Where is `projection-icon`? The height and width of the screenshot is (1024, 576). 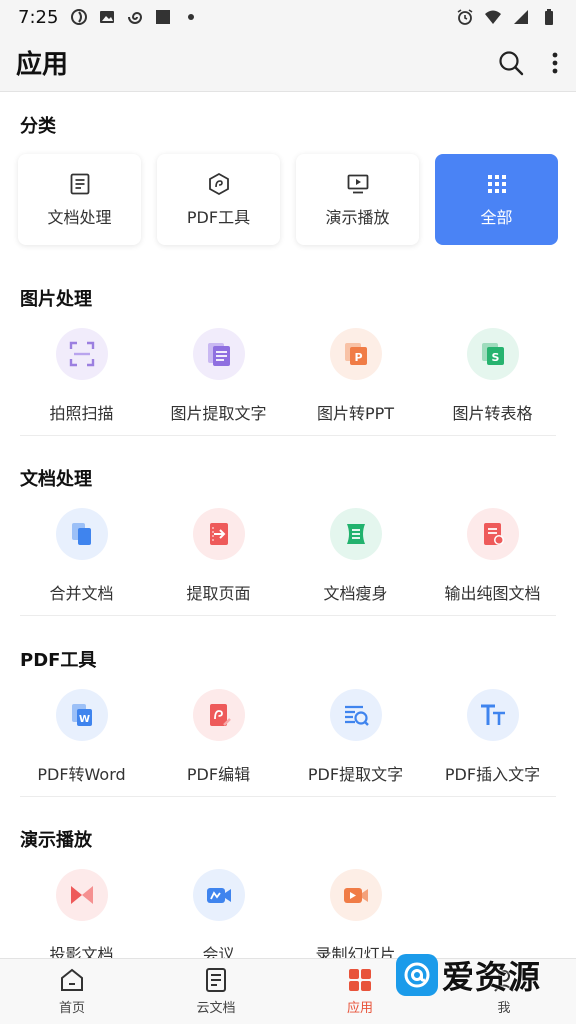
projection-icon is located at coordinates (81, 895).